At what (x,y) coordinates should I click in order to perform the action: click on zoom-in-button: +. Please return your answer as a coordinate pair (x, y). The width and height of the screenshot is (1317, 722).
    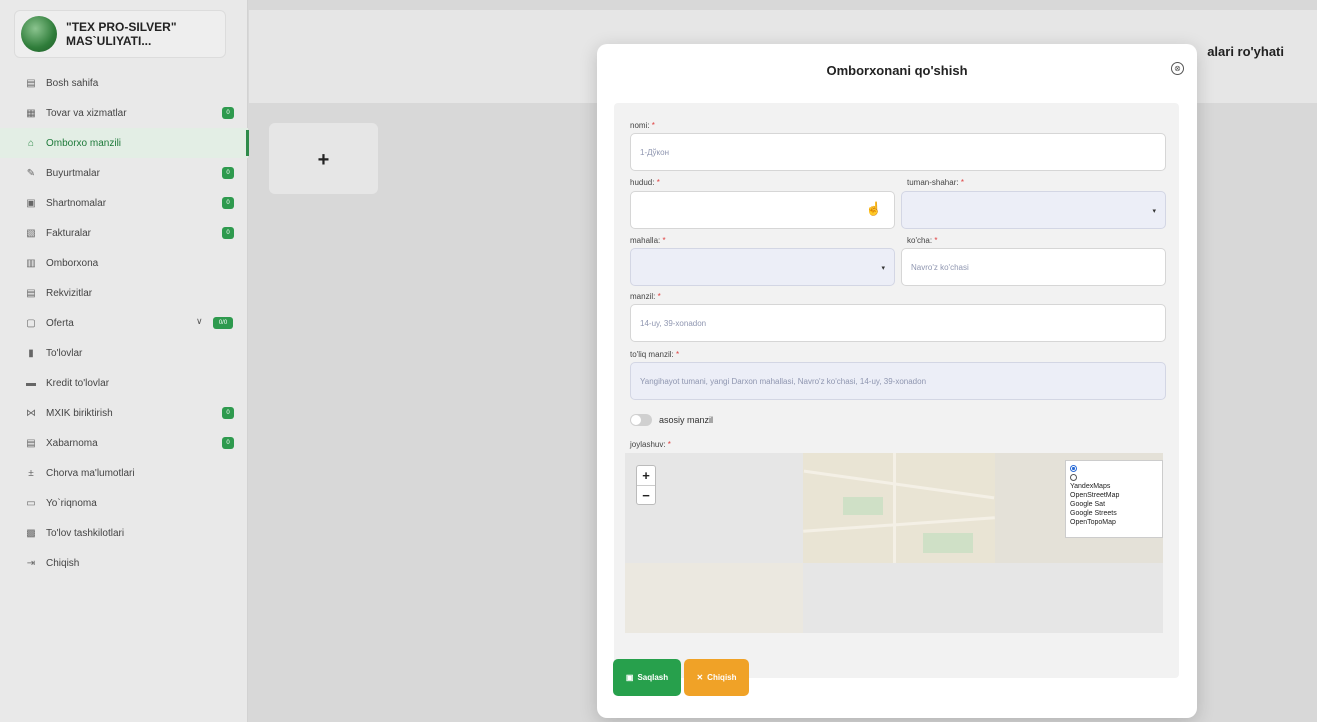
    Looking at the image, I should click on (646, 475).